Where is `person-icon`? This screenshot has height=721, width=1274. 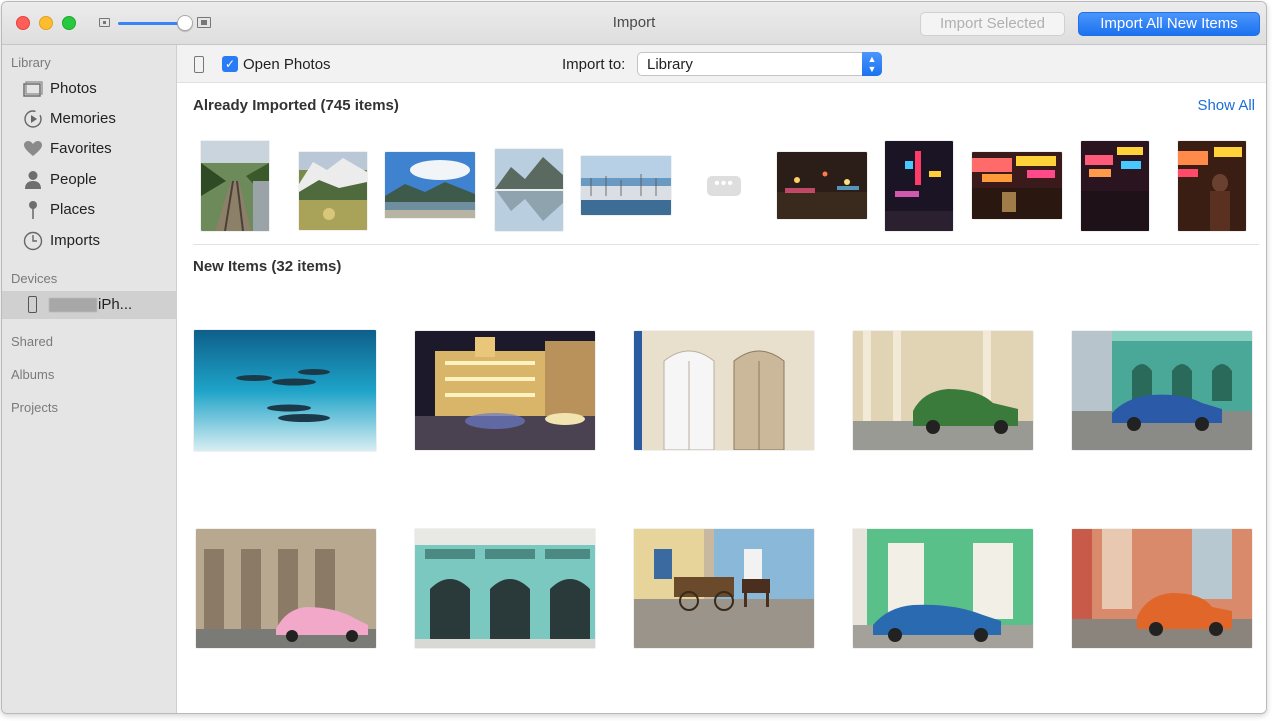
person-icon is located at coordinates (33, 180).